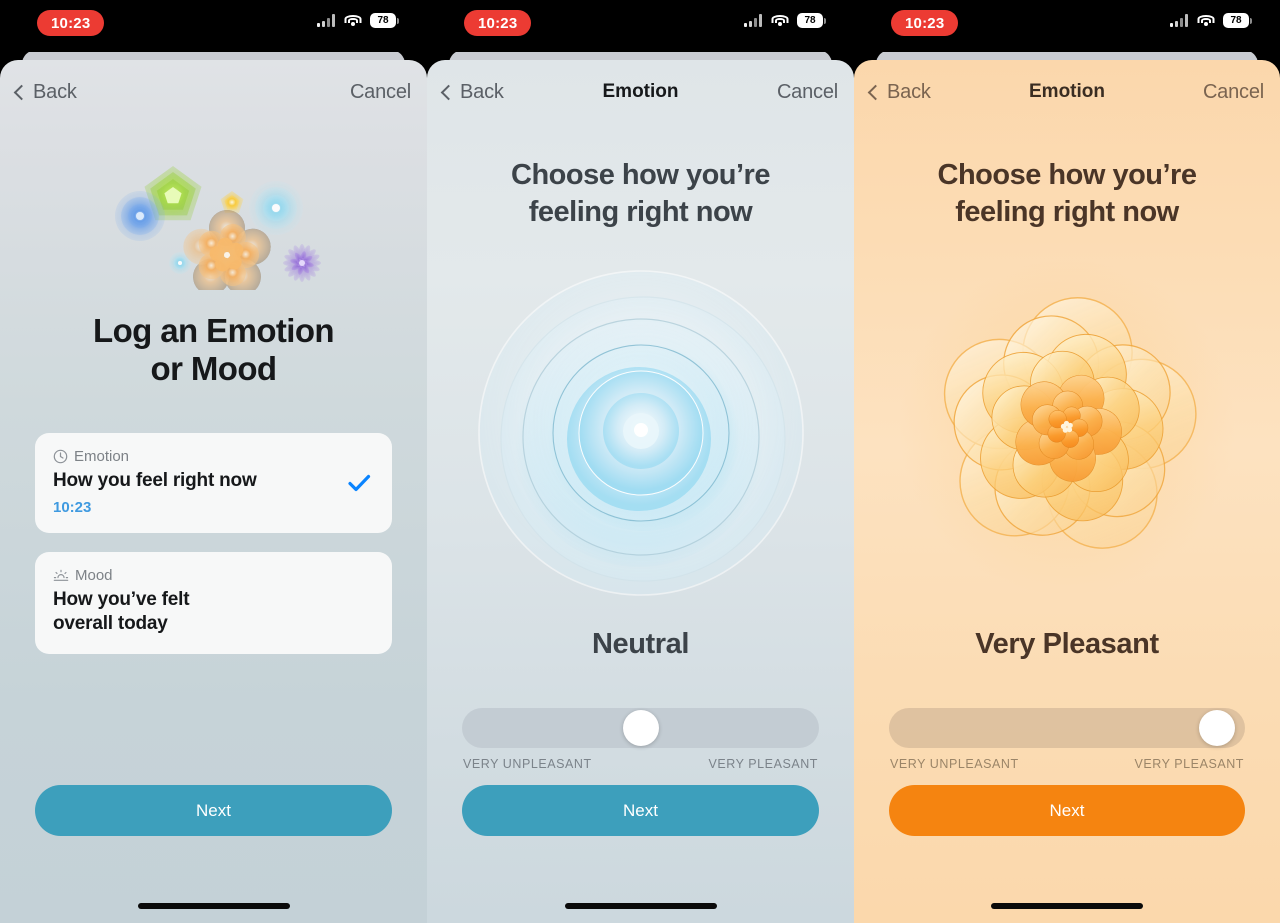 The image size is (1280, 923). I want to click on state-label: Very Pleasant, so click(1067, 644).